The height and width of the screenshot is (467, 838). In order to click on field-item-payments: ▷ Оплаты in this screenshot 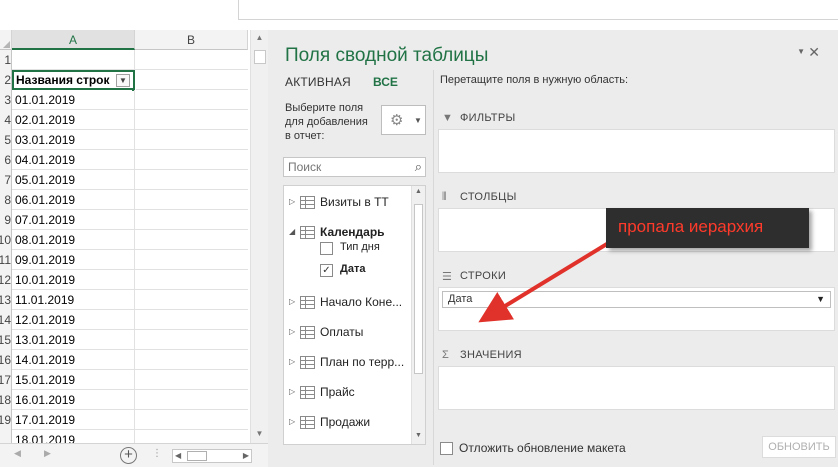, I will do `click(348, 333)`.